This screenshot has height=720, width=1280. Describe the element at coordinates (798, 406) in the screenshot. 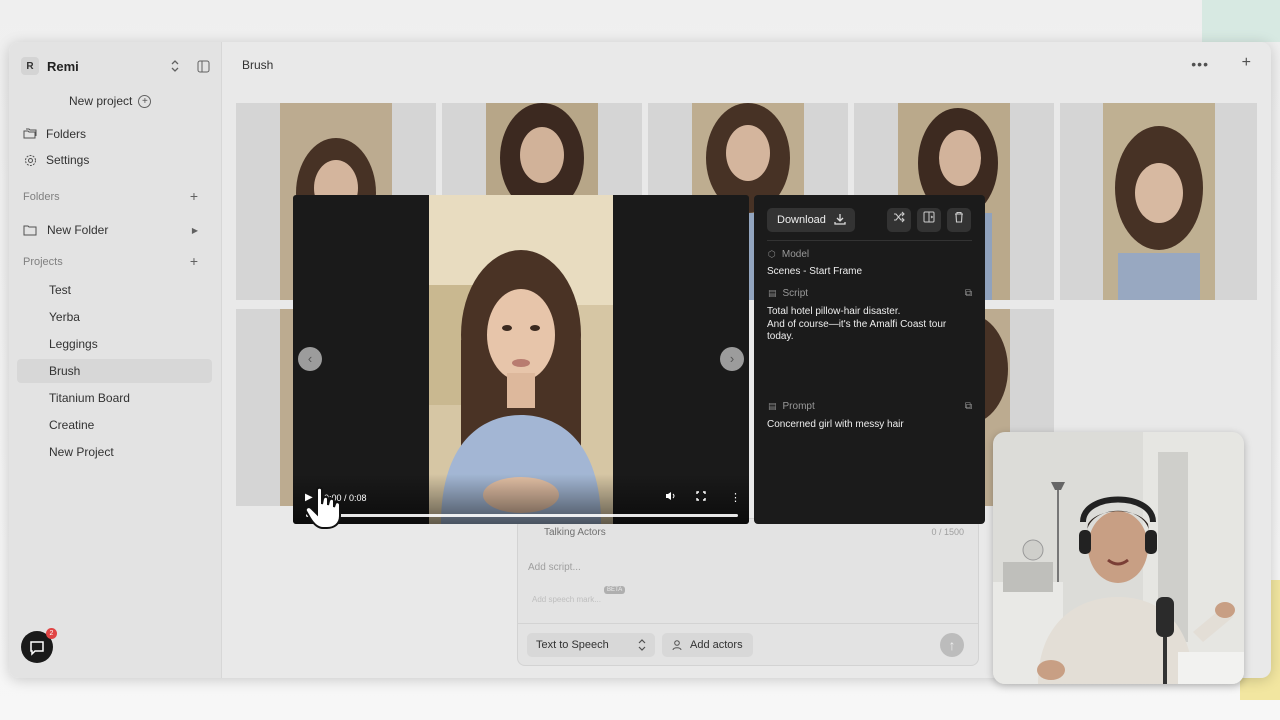

I see `prompt-label: Prompt` at that location.